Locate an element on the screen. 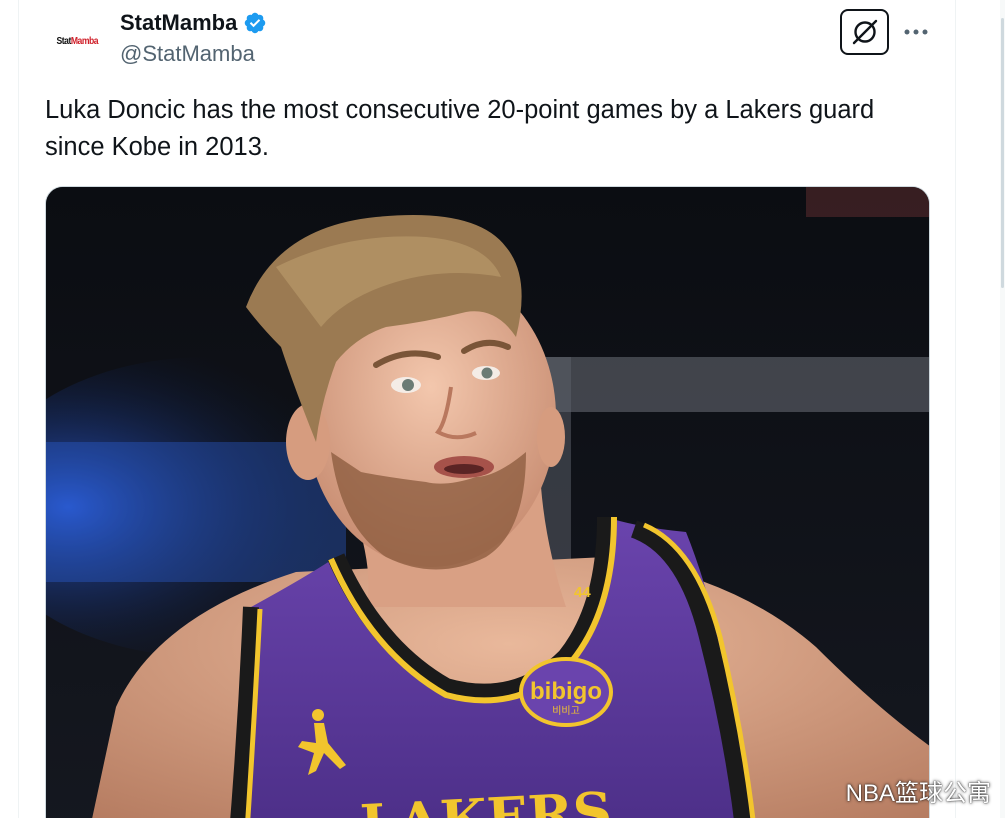 The image size is (1005, 818). grok-button is located at coordinates (864, 32).